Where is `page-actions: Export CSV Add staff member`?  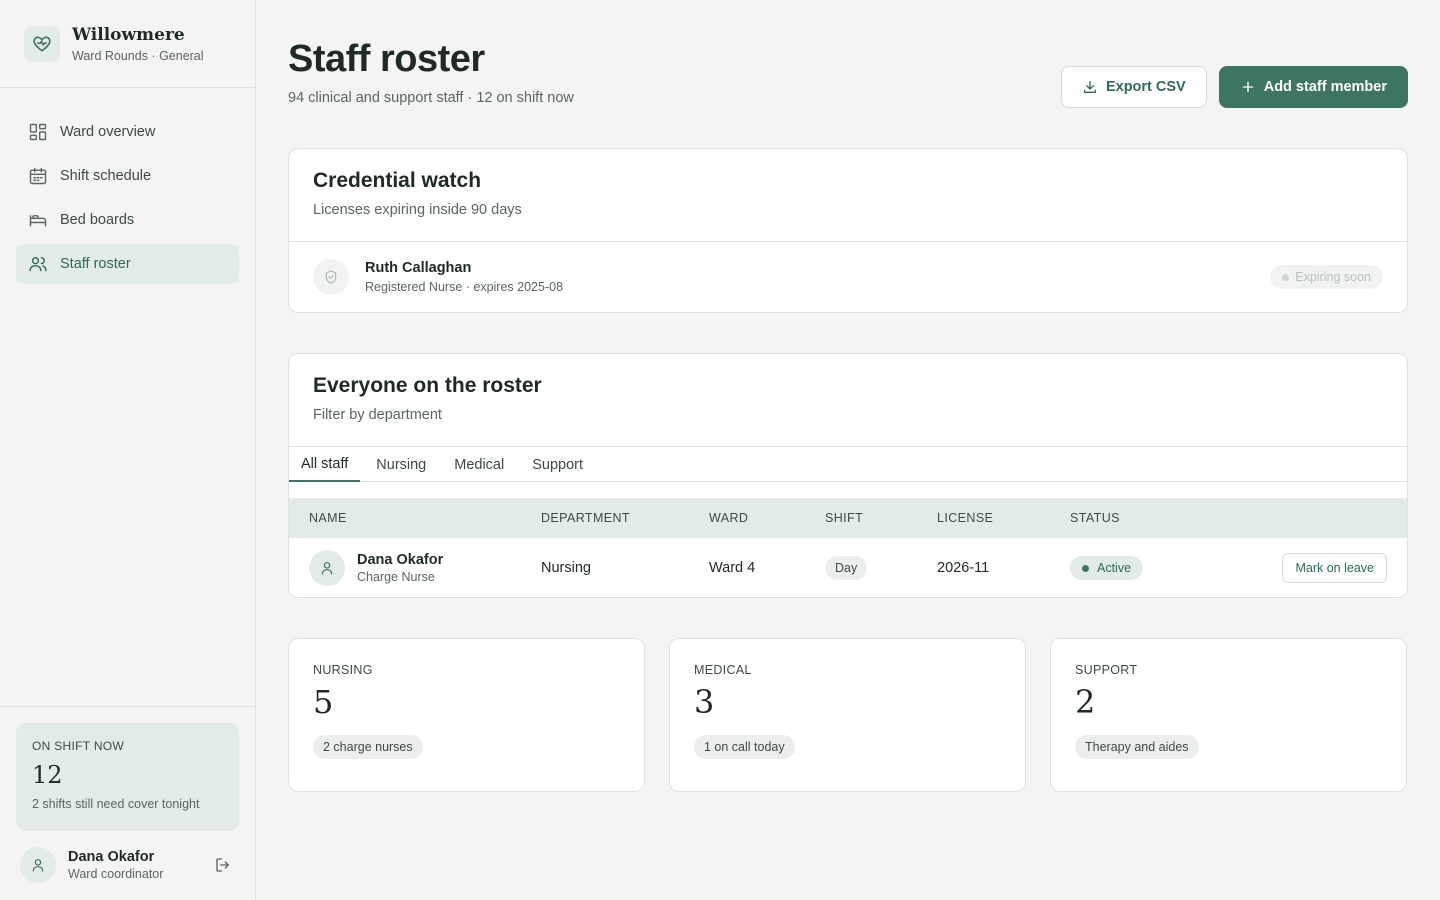 page-actions: Export CSV Add staff member is located at coordinates (1234, 87).